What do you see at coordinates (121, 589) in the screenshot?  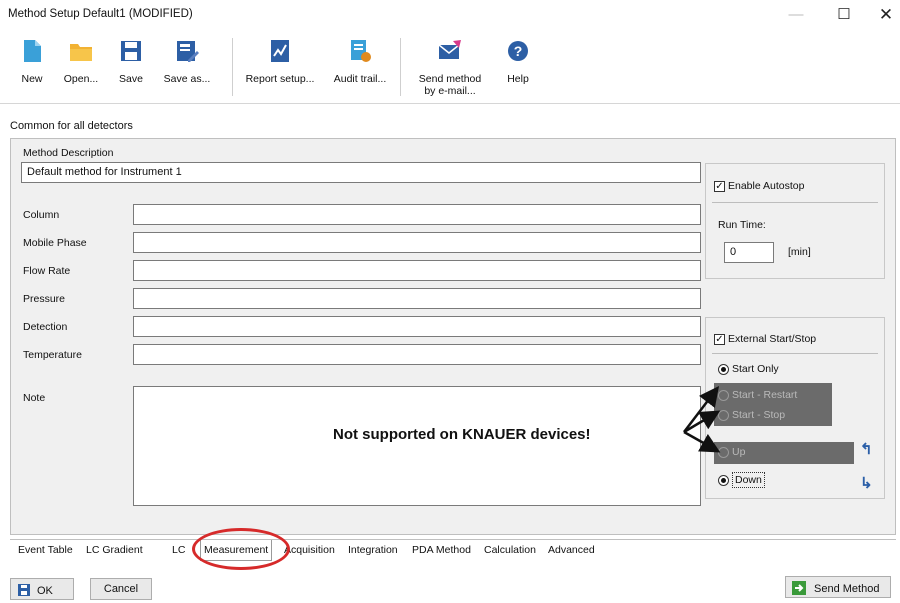 I see `cancel-button: Cancel` at bounding box center [121, 589].